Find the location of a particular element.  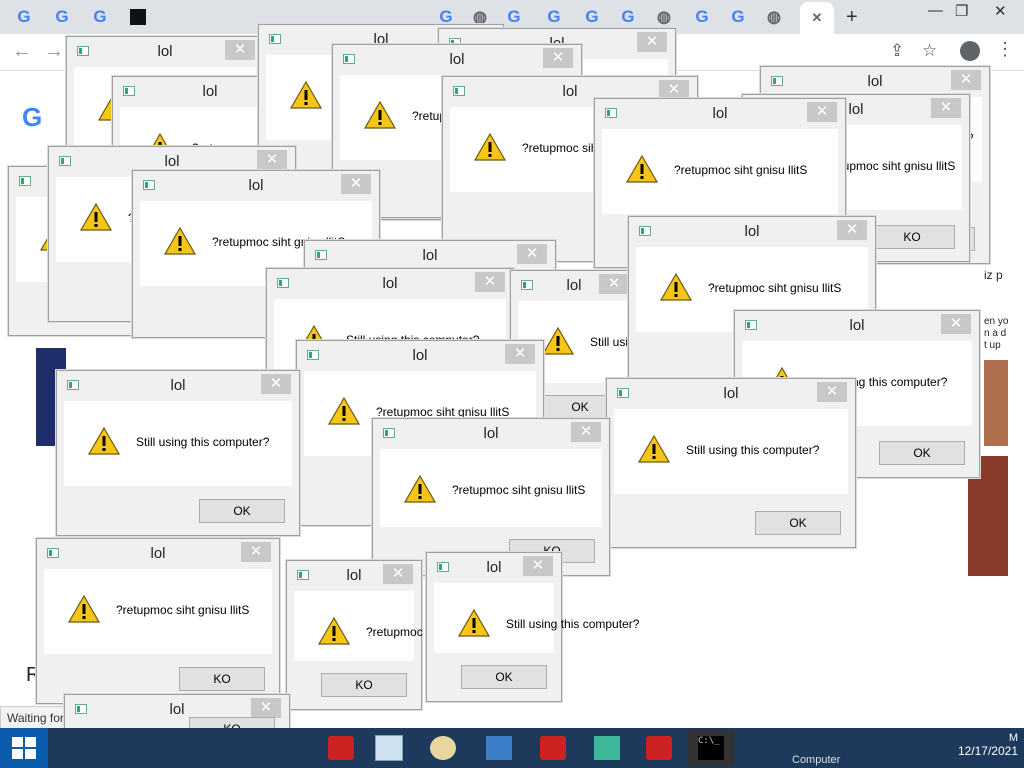

cmd-icon: C:\_ is located at coordinates (711, 748).